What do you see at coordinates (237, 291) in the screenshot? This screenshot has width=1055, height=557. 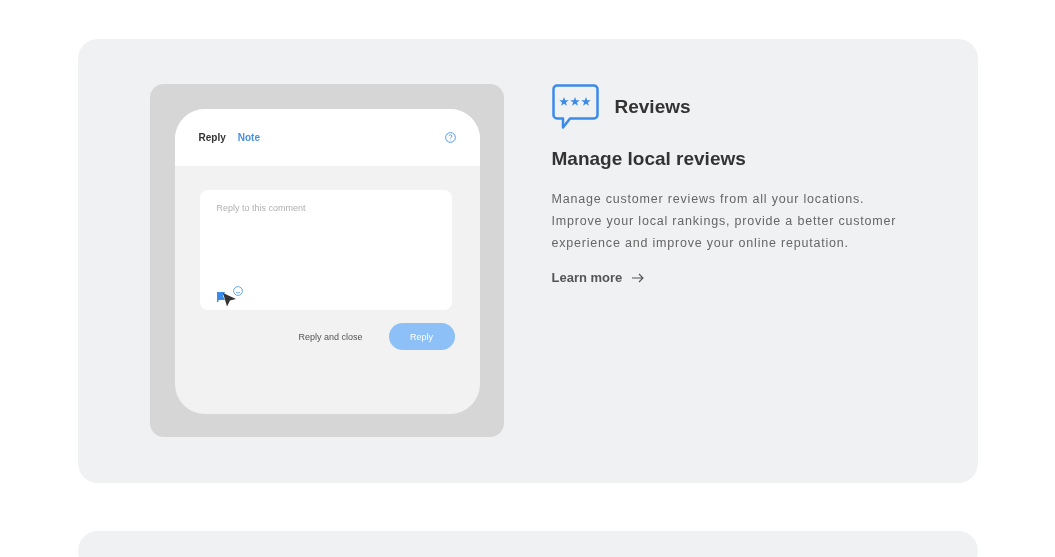 I see `smiley-icon` at bounding box center [237, 291].